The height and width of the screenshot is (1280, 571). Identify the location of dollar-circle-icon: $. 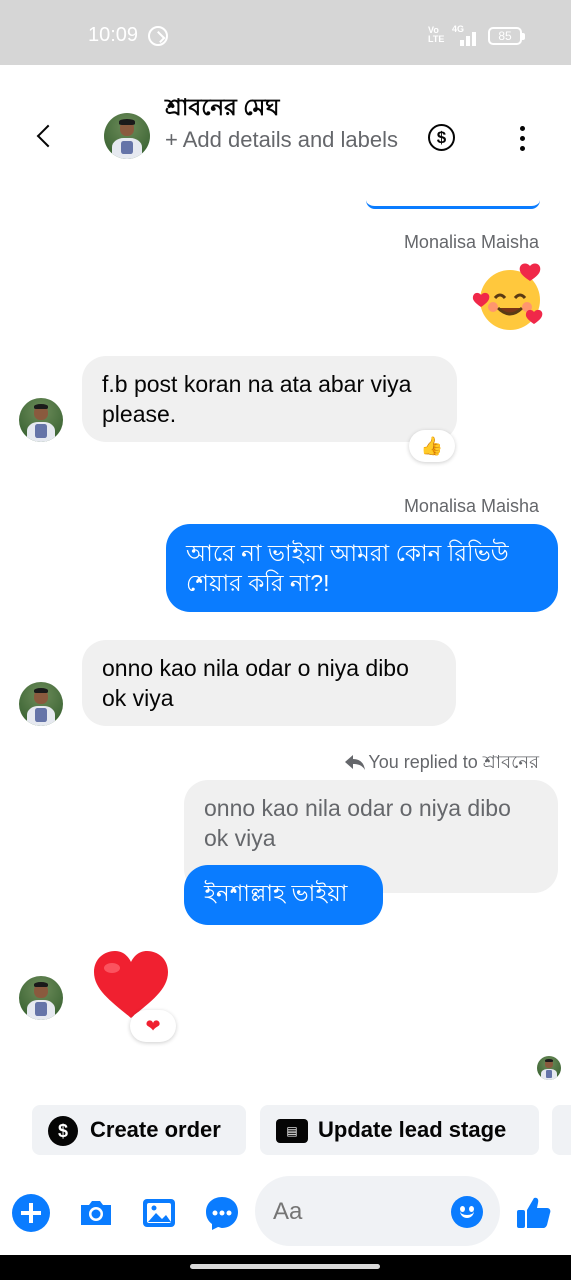
(63, 1131).